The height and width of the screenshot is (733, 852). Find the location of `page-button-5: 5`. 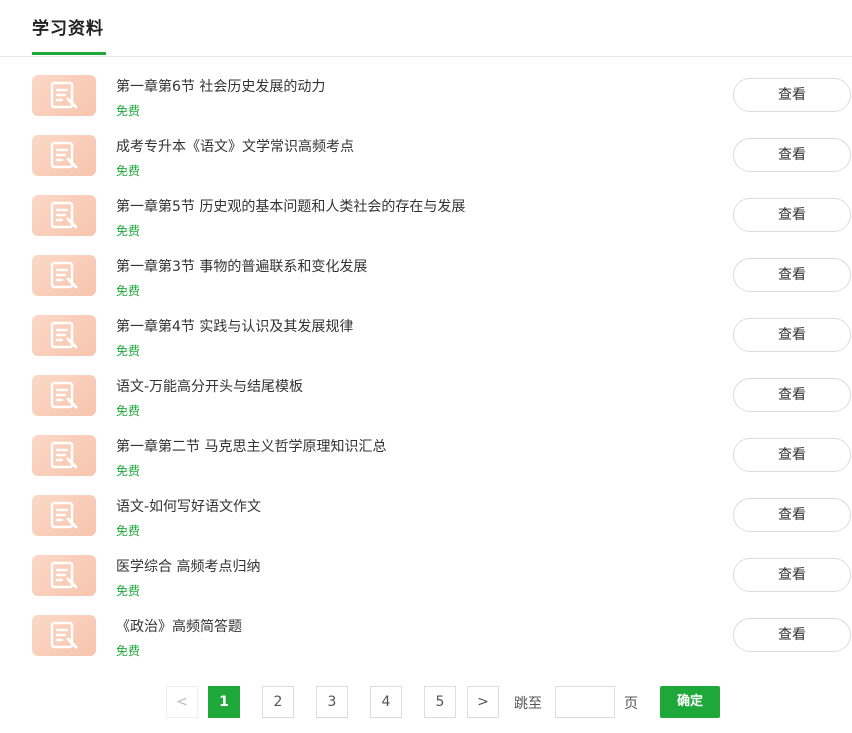

page-button-5: 5 is located at coordinates (440, 702).